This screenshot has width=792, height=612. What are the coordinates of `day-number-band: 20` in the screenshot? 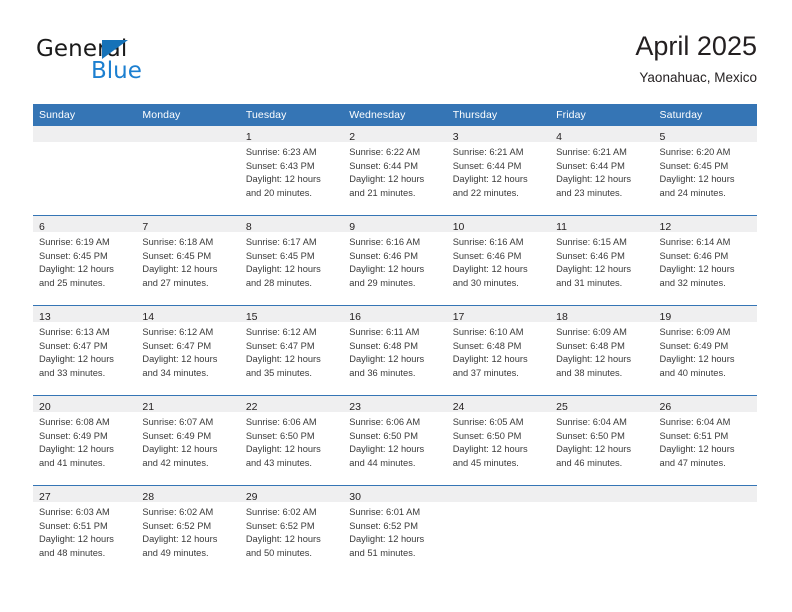 It's located at (85, 404).